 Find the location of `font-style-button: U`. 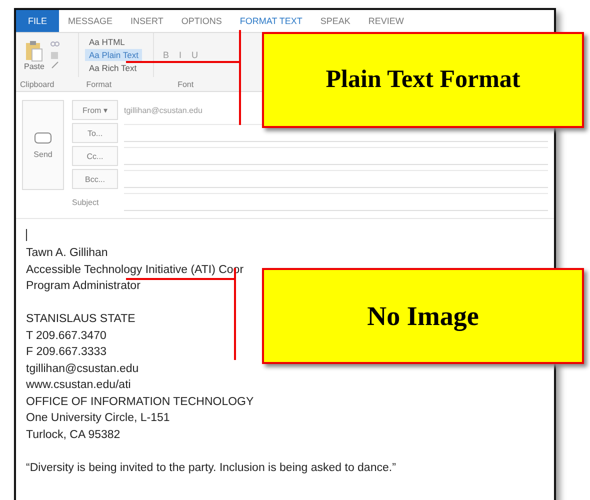

font-style-button: U is located at coordinates (195, 55).